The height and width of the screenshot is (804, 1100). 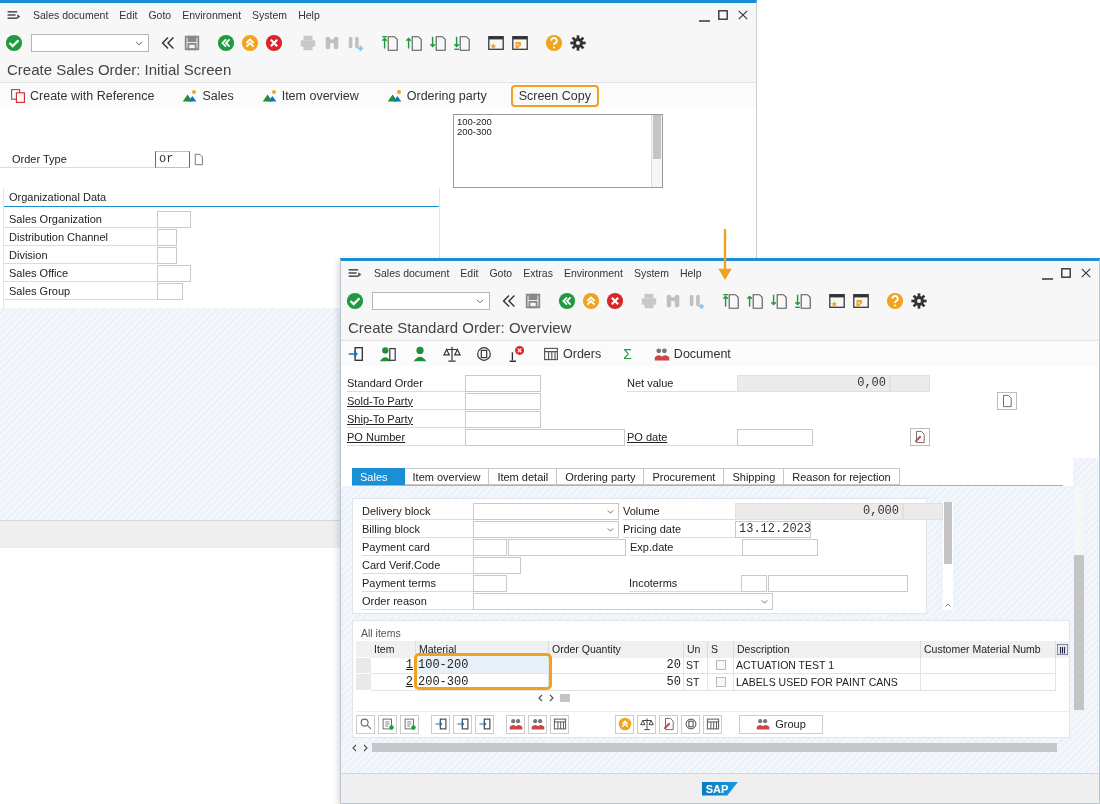 I want to click on toolbar-button: Sales, so click(x=208, y=95).